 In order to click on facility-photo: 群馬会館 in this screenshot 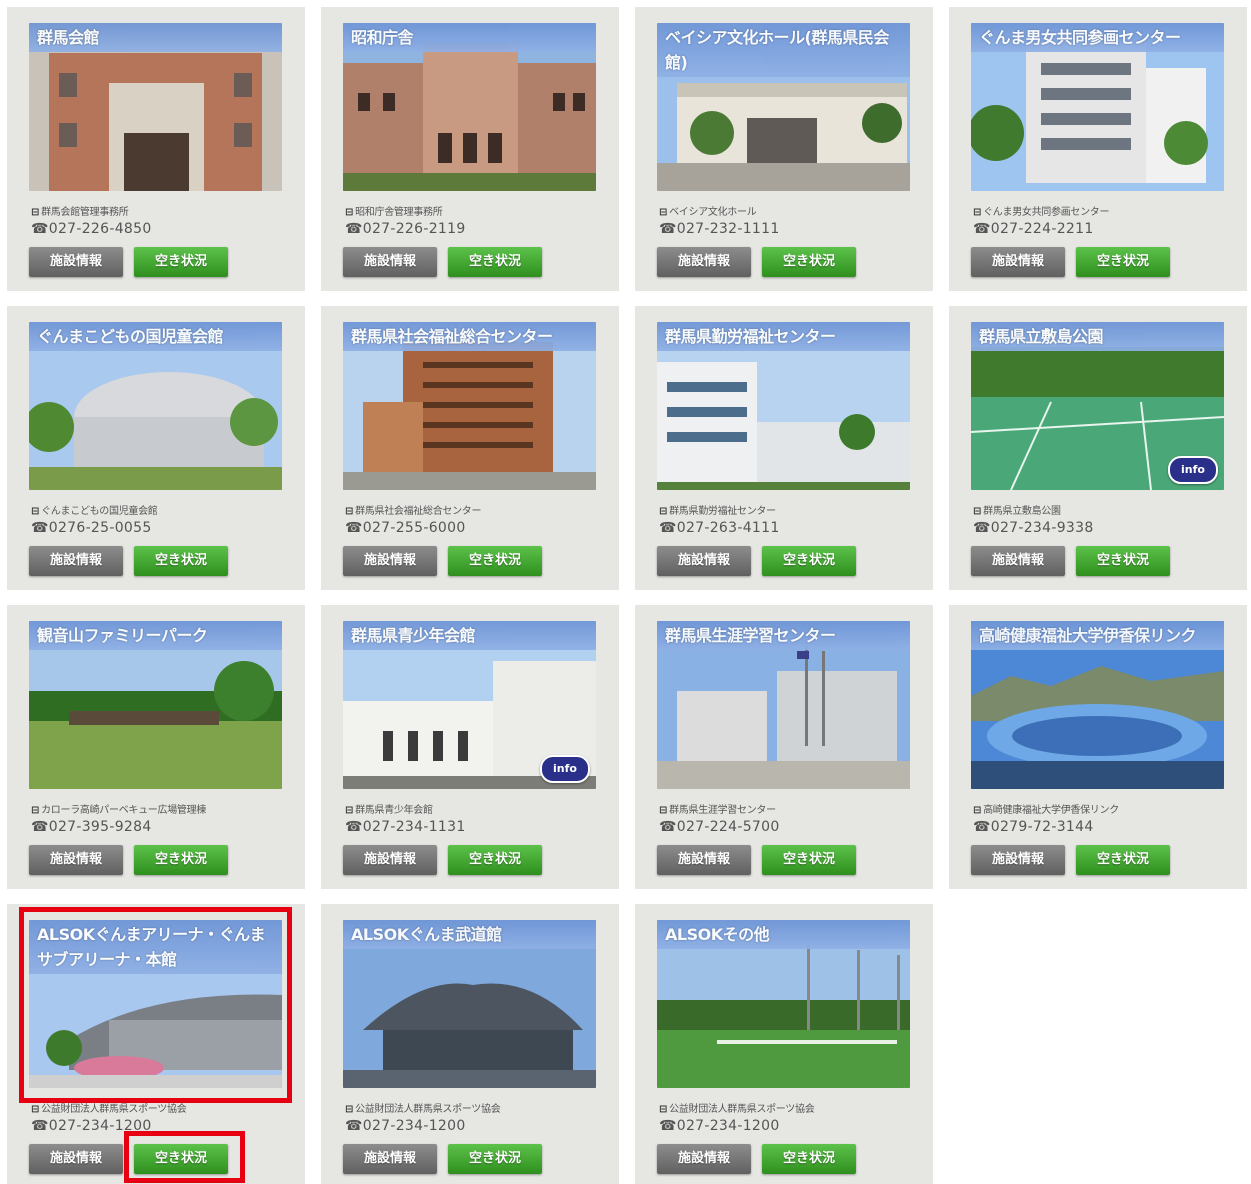, I will do `click(155, 107)`.